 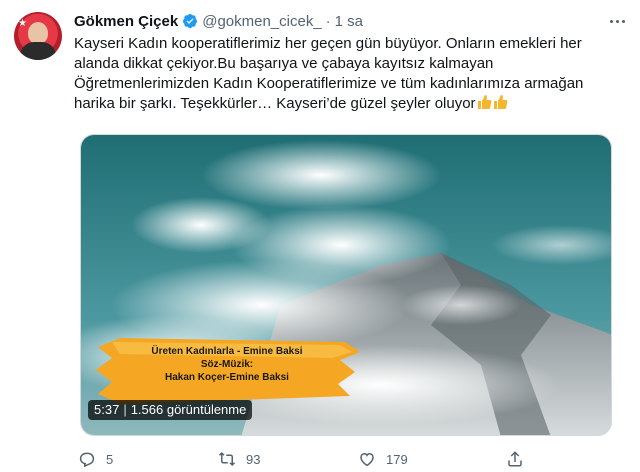 I want to click on caption-line-2: Söz-Müzik:, so click(x=227, y=364).